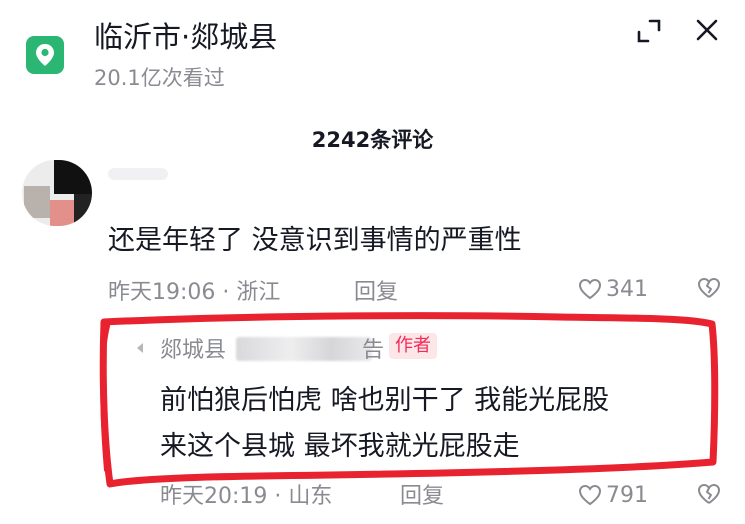 The width and height of the screenshot is (745, 524). What do you see at coordinates (340, 446) in the screenshot?
I see `reply-text-line-2: 来这个县城 最坏我就光屁股走` at bounding box center [340, 446].